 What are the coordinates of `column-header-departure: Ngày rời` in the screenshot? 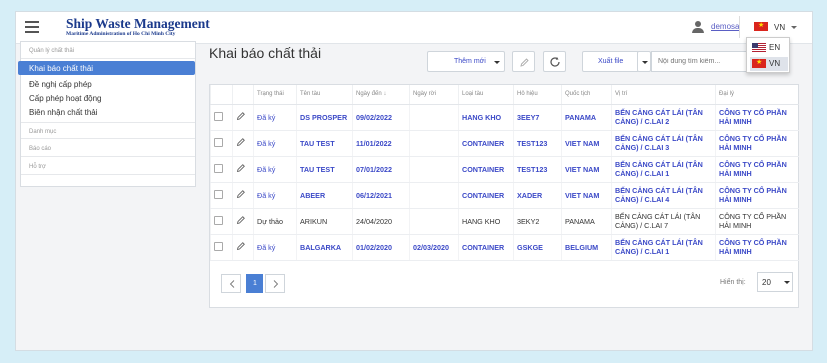 It's located at (434, 95).